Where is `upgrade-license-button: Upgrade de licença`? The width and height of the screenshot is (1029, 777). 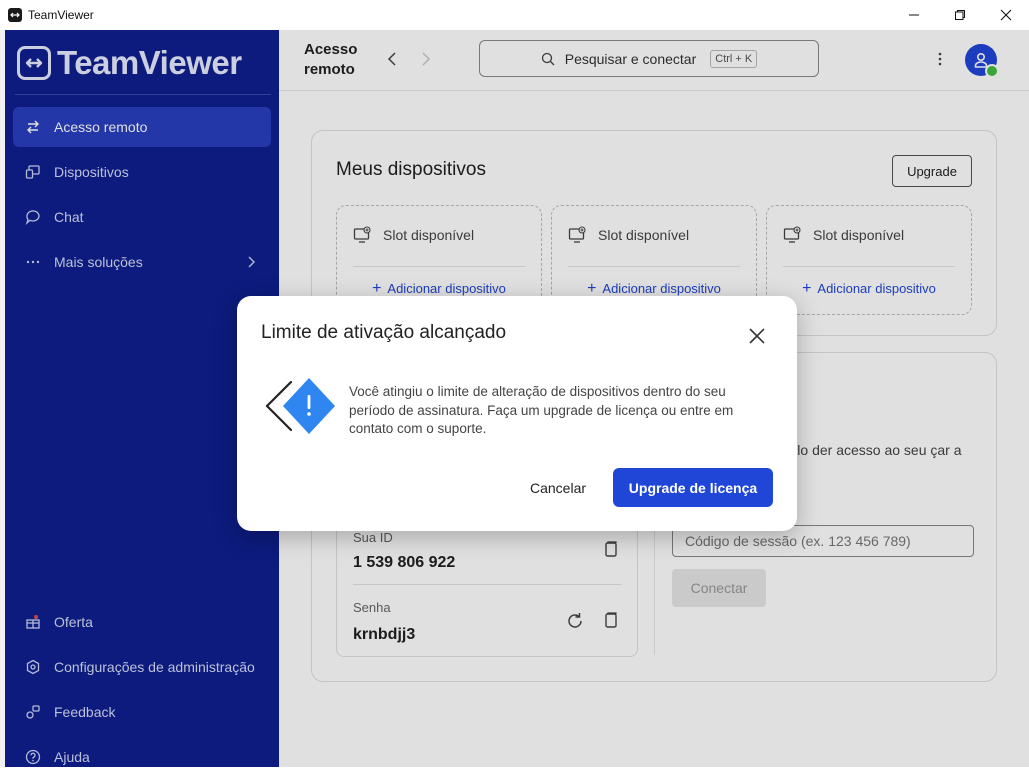 upgrade-license-button: Upgrade de licença is located at coordinates (693, 487).